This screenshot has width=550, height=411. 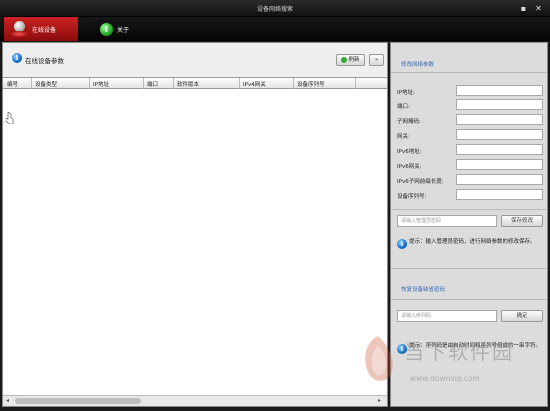 What do you see at coordinates (447, 221) in the screenshot?
I see `admin-password-input: 请输入管理员密码` at bounding box center [447, 221].